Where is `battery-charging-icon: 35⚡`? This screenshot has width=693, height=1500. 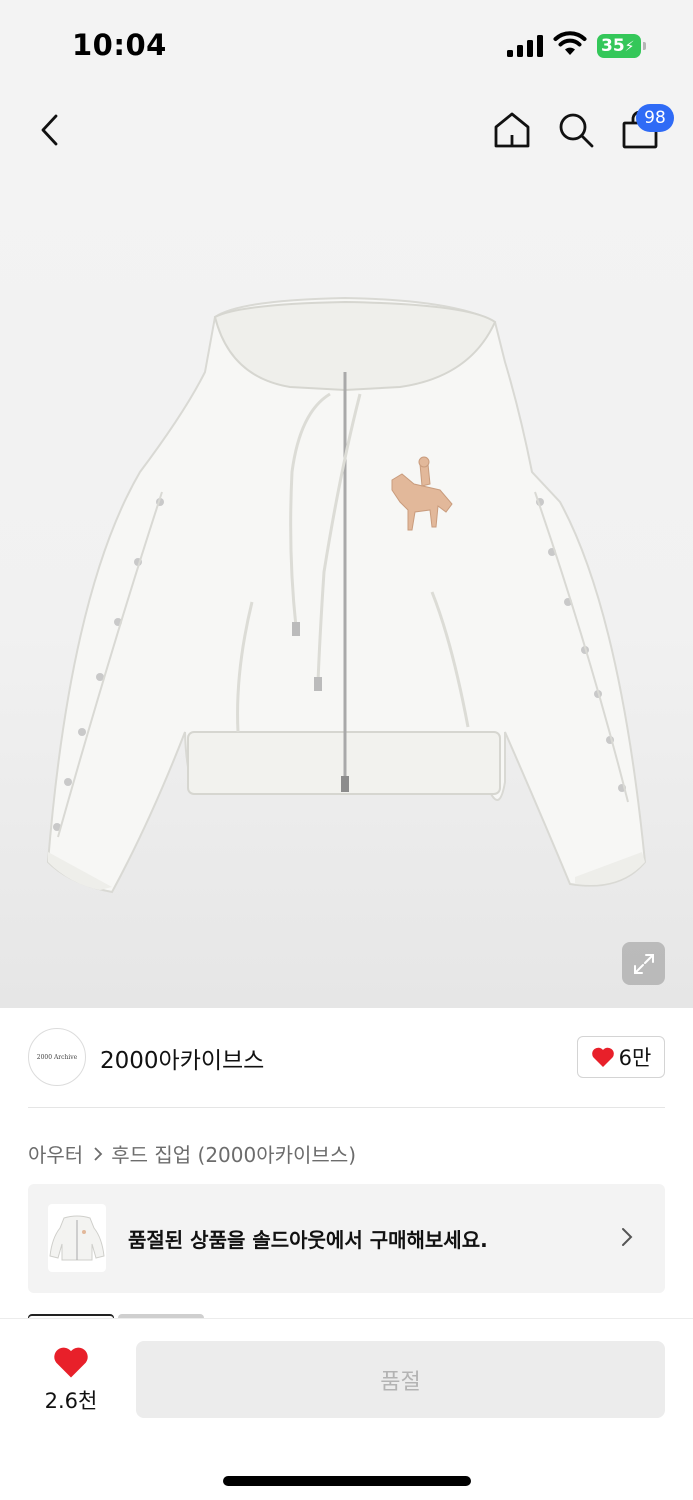
battery-charging-icon: 35⚡ is located at coordinates (622, 46).